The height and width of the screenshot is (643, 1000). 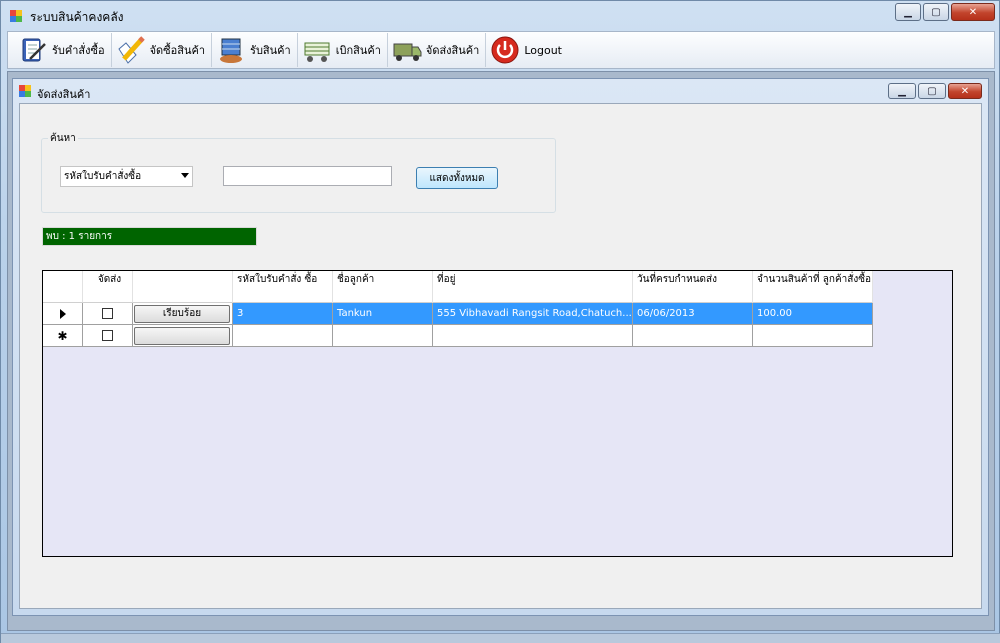 I want to click on toolbar-label: รับสินค้า, so click(x=270, y=50).